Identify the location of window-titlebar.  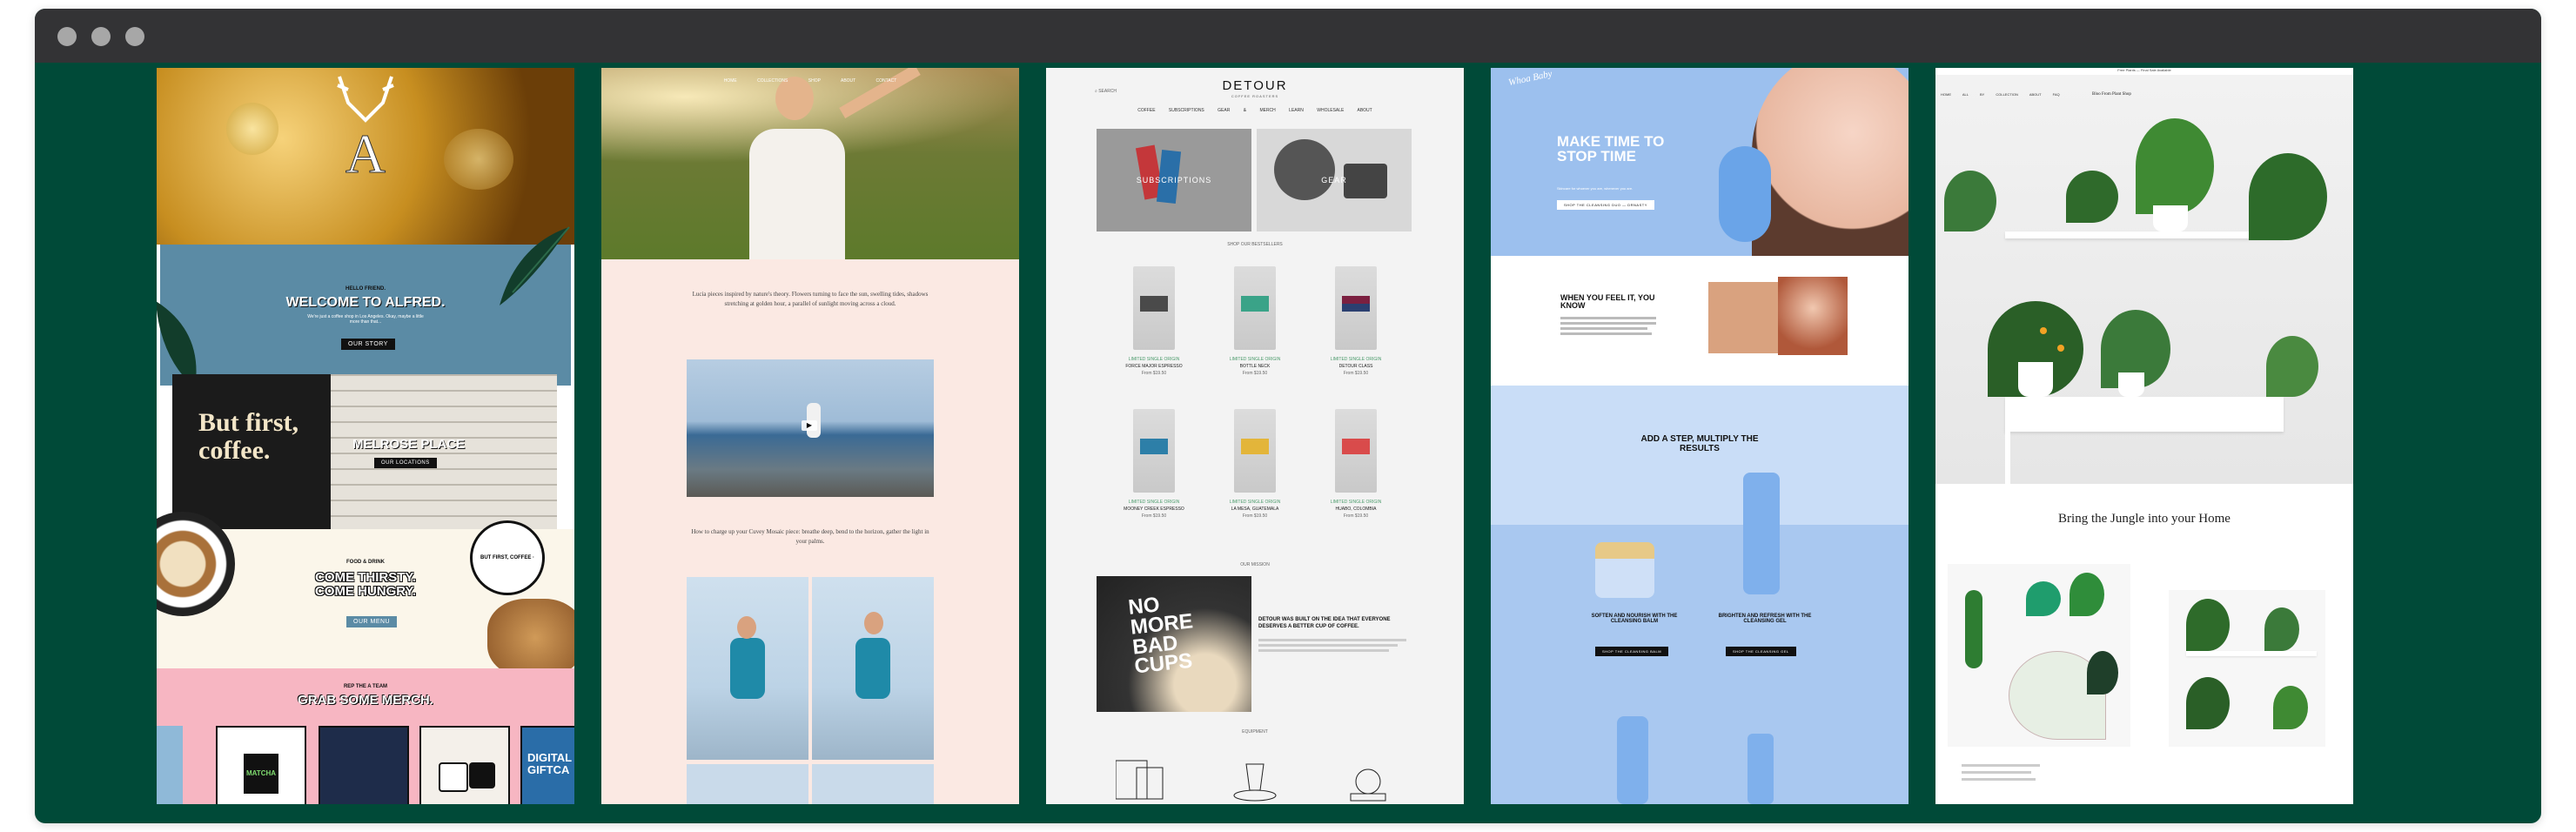
(1288, 36).